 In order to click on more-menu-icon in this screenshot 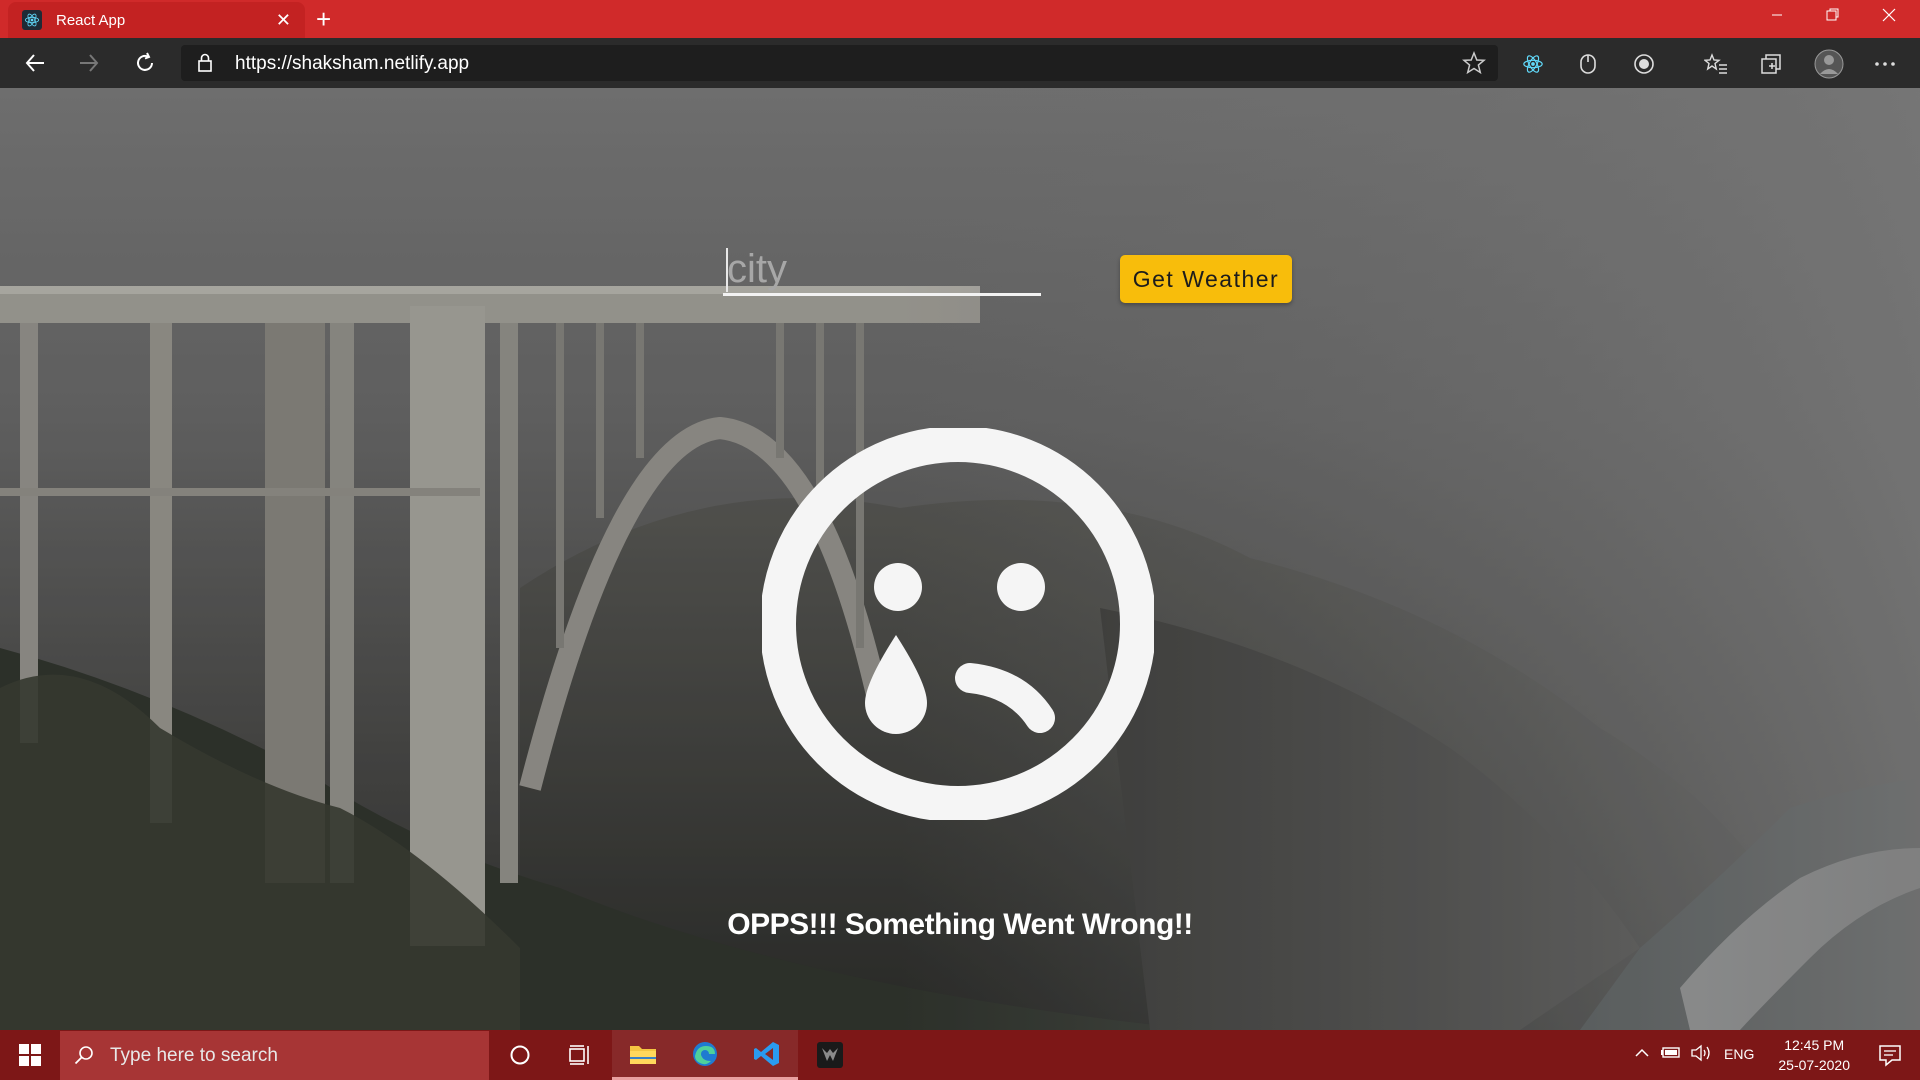, I will do `click(1885, 64)`.